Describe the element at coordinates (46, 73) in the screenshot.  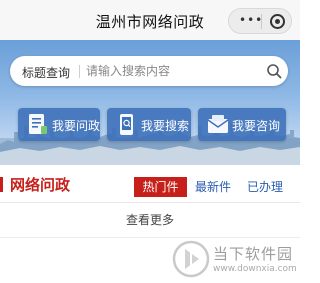
I see `search-label: 标题查询` at that location.